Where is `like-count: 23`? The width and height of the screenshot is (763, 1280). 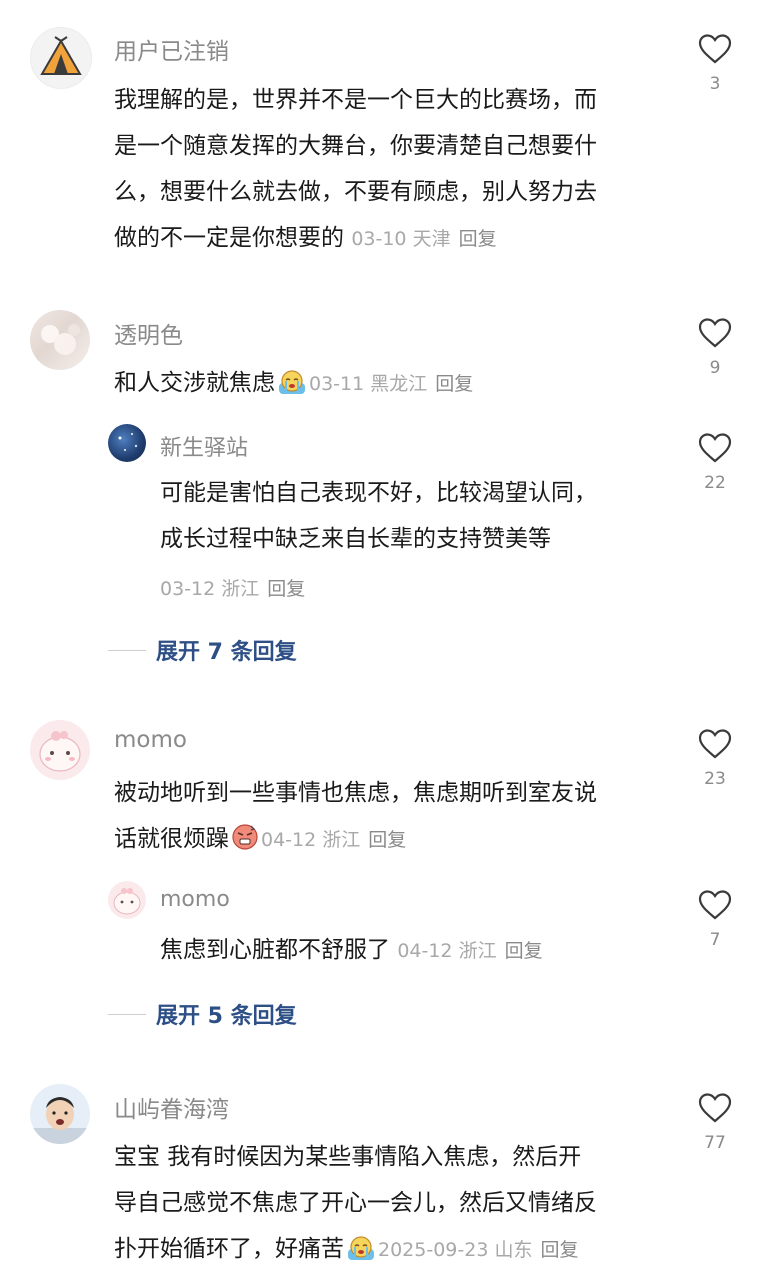
like-count: 23 is located at coordinates (715, 779).